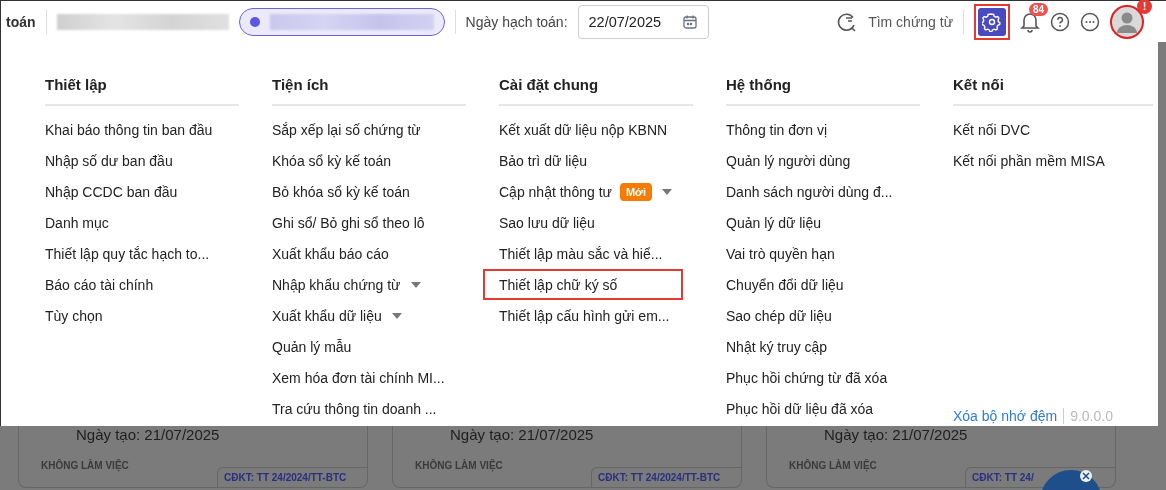 The image size is (1166, 490). What do you see at coordinates (356, 253) in the screenshot?
I see `menu-item: Xuất khẩu báo cáo` at bounding box center [356, 253].